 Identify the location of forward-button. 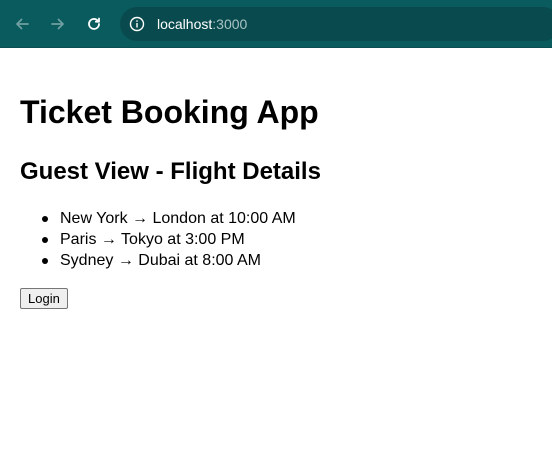
(58, 24).